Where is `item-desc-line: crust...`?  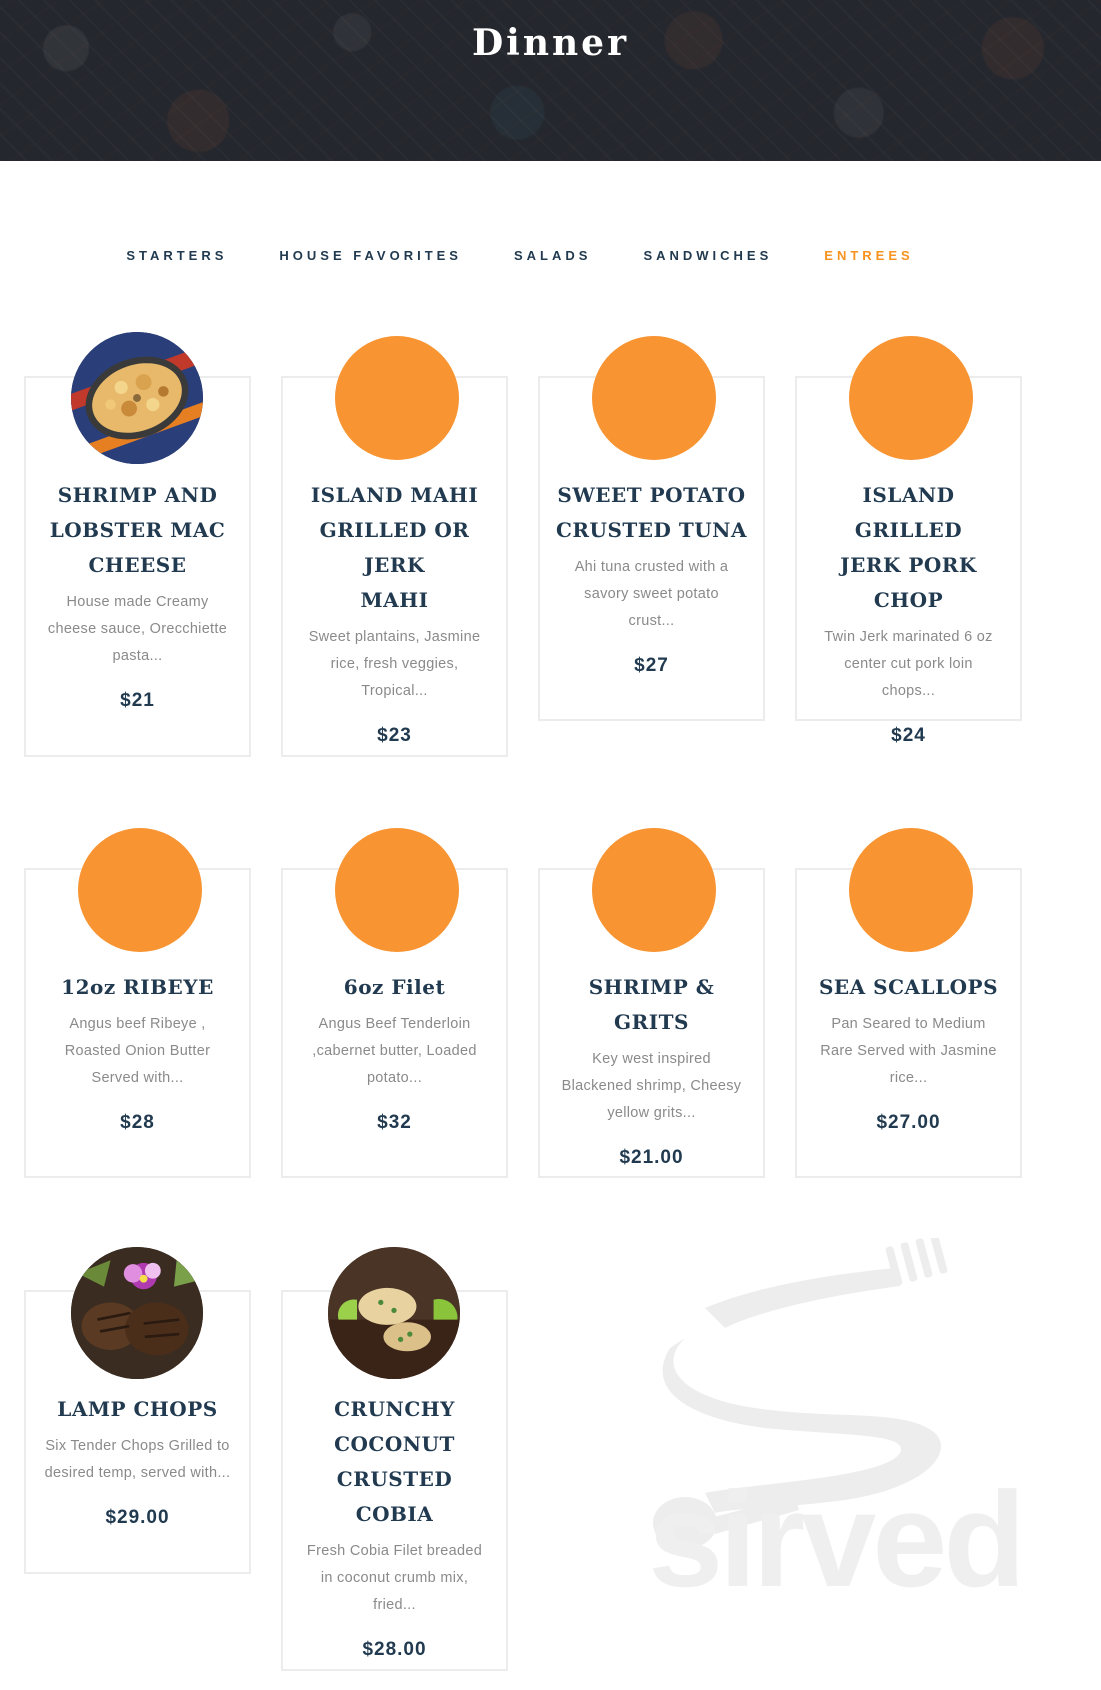 item-desc-line: crust... is located at coordinates (651, 621).